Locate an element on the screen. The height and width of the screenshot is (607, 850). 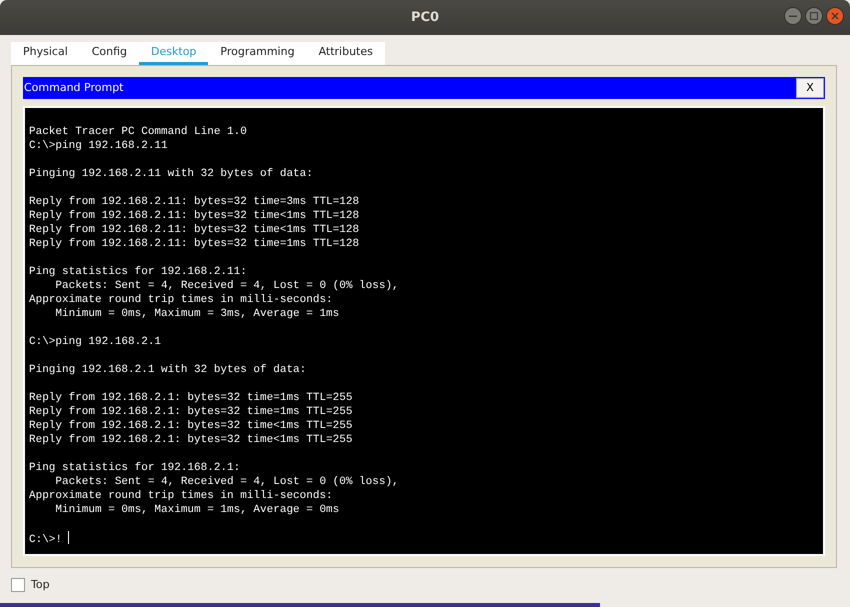
terminal-line: Reply from 192.168.2.11: bytes=32 time=1ms TTL=128 is located at coordinates (194, 244).